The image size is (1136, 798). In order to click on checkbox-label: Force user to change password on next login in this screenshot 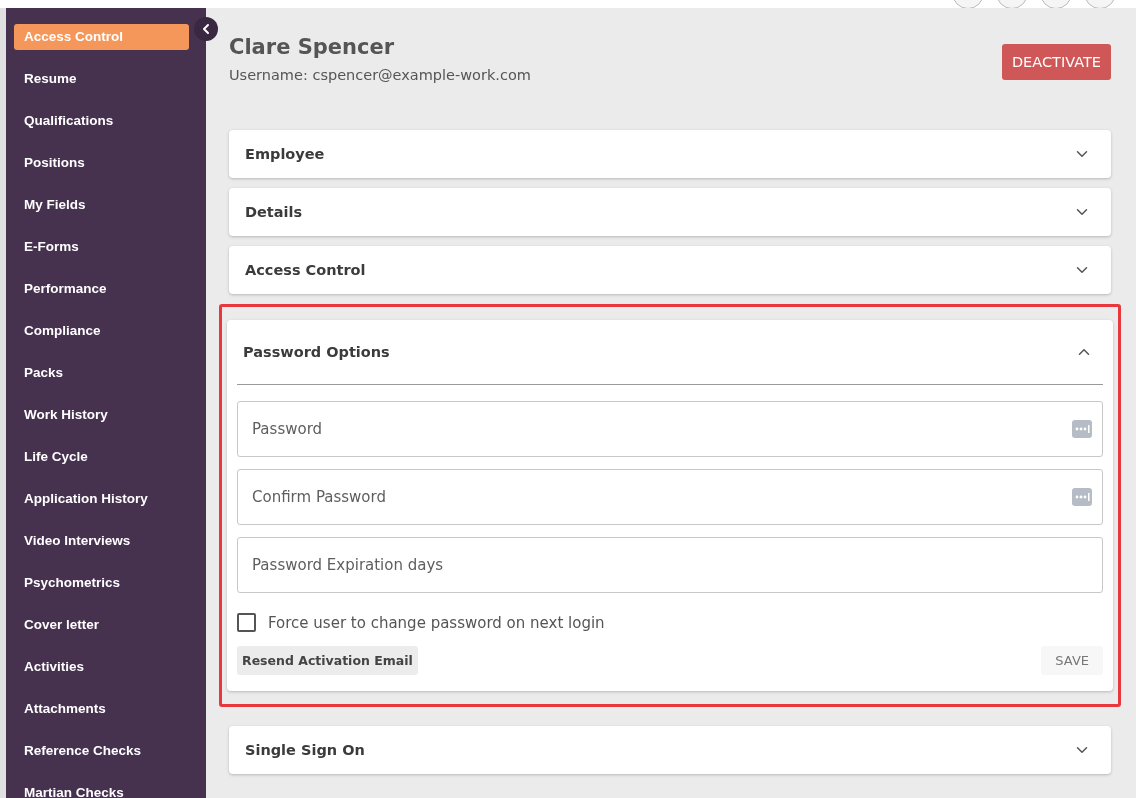, I will do `click(436, 622)`.